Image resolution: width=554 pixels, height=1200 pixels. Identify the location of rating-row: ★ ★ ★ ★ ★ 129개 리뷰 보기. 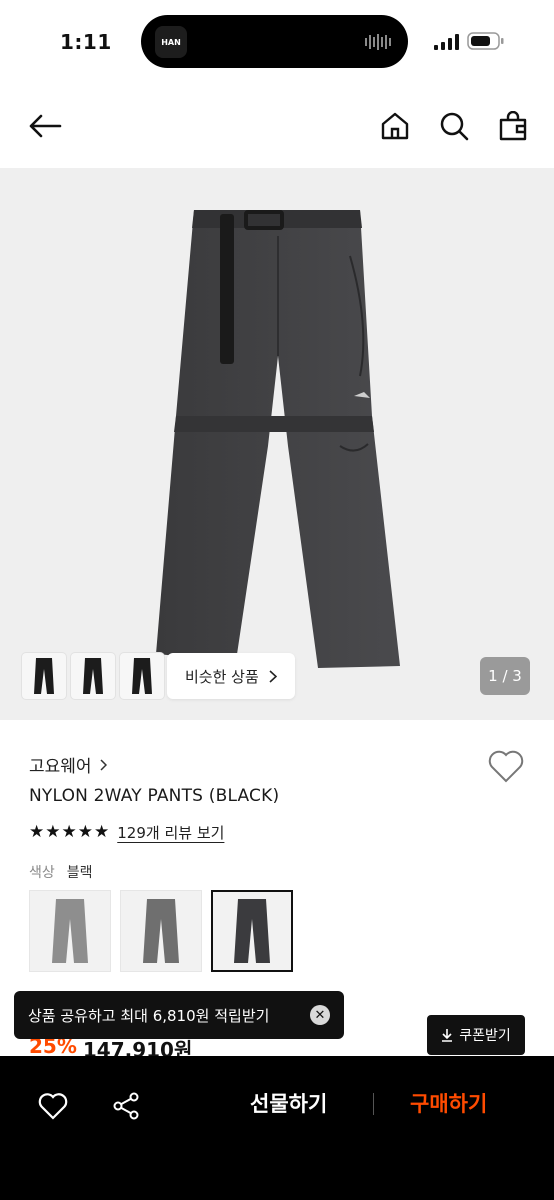
(126, 832).